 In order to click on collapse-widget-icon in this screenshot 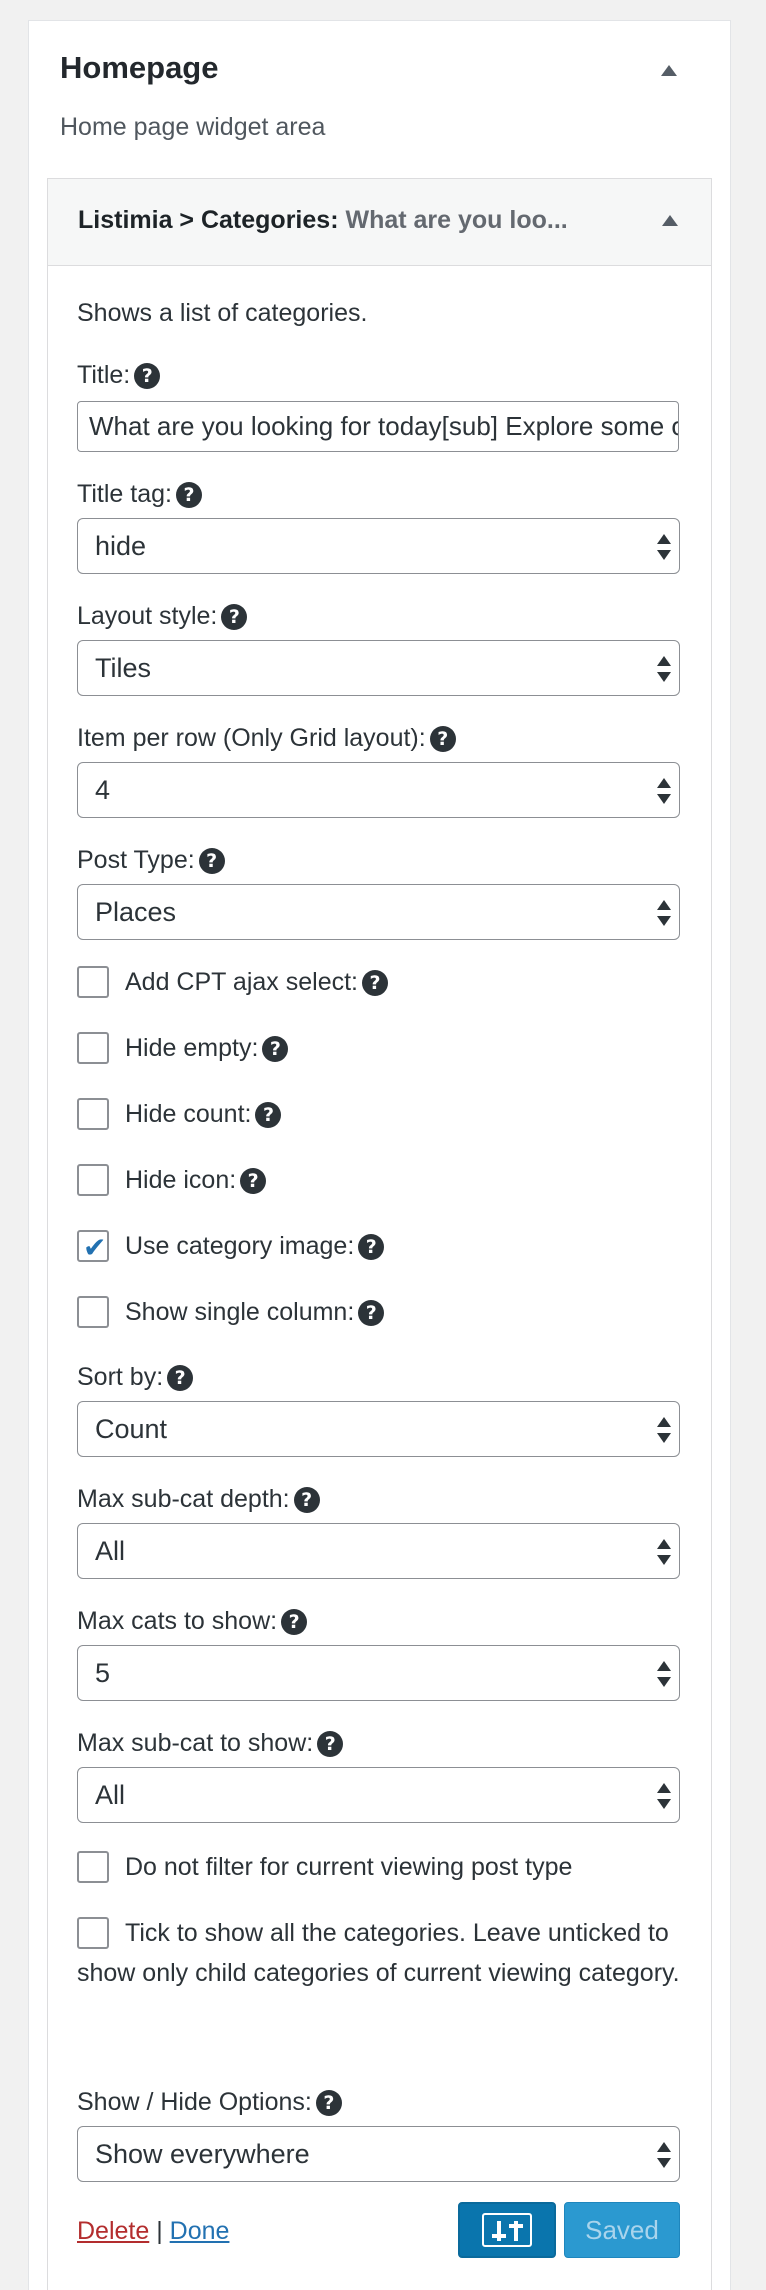, I will do `click(670, 220)`.